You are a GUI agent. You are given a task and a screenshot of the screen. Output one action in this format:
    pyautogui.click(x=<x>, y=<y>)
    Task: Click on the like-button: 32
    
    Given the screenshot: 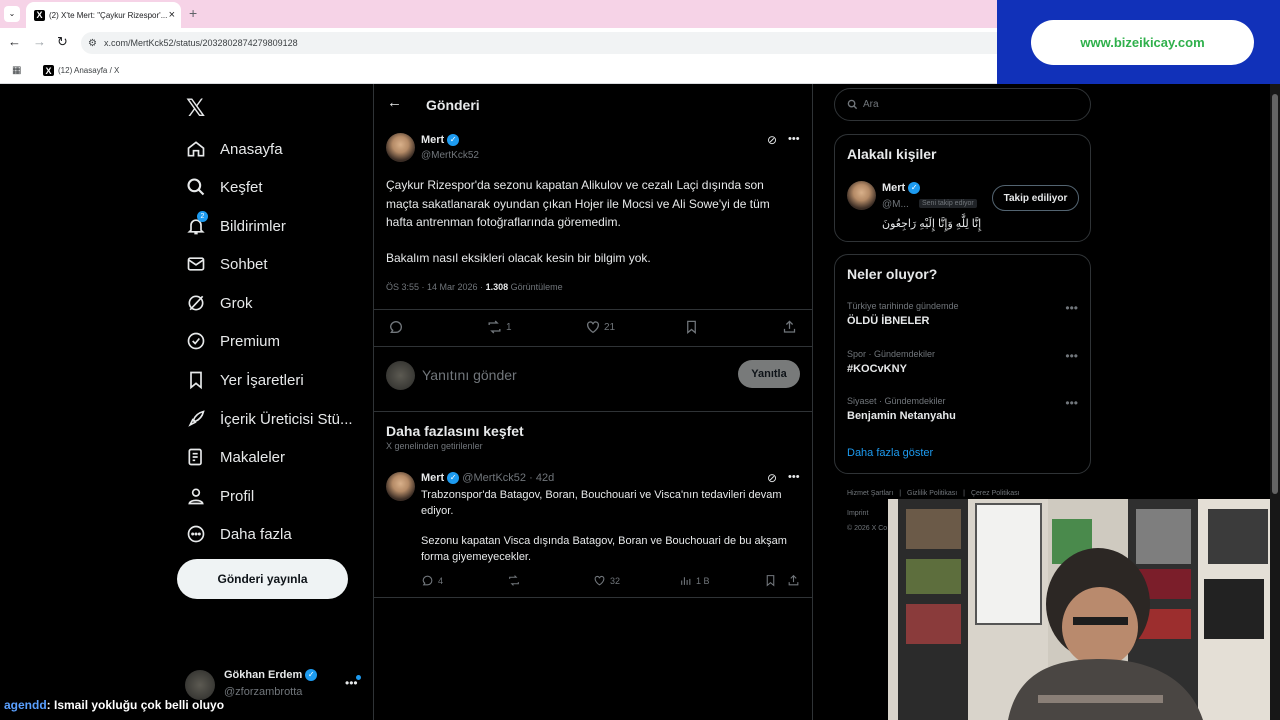 What is the action you would take?
    pyautogui.click(x=606, y=580)
    